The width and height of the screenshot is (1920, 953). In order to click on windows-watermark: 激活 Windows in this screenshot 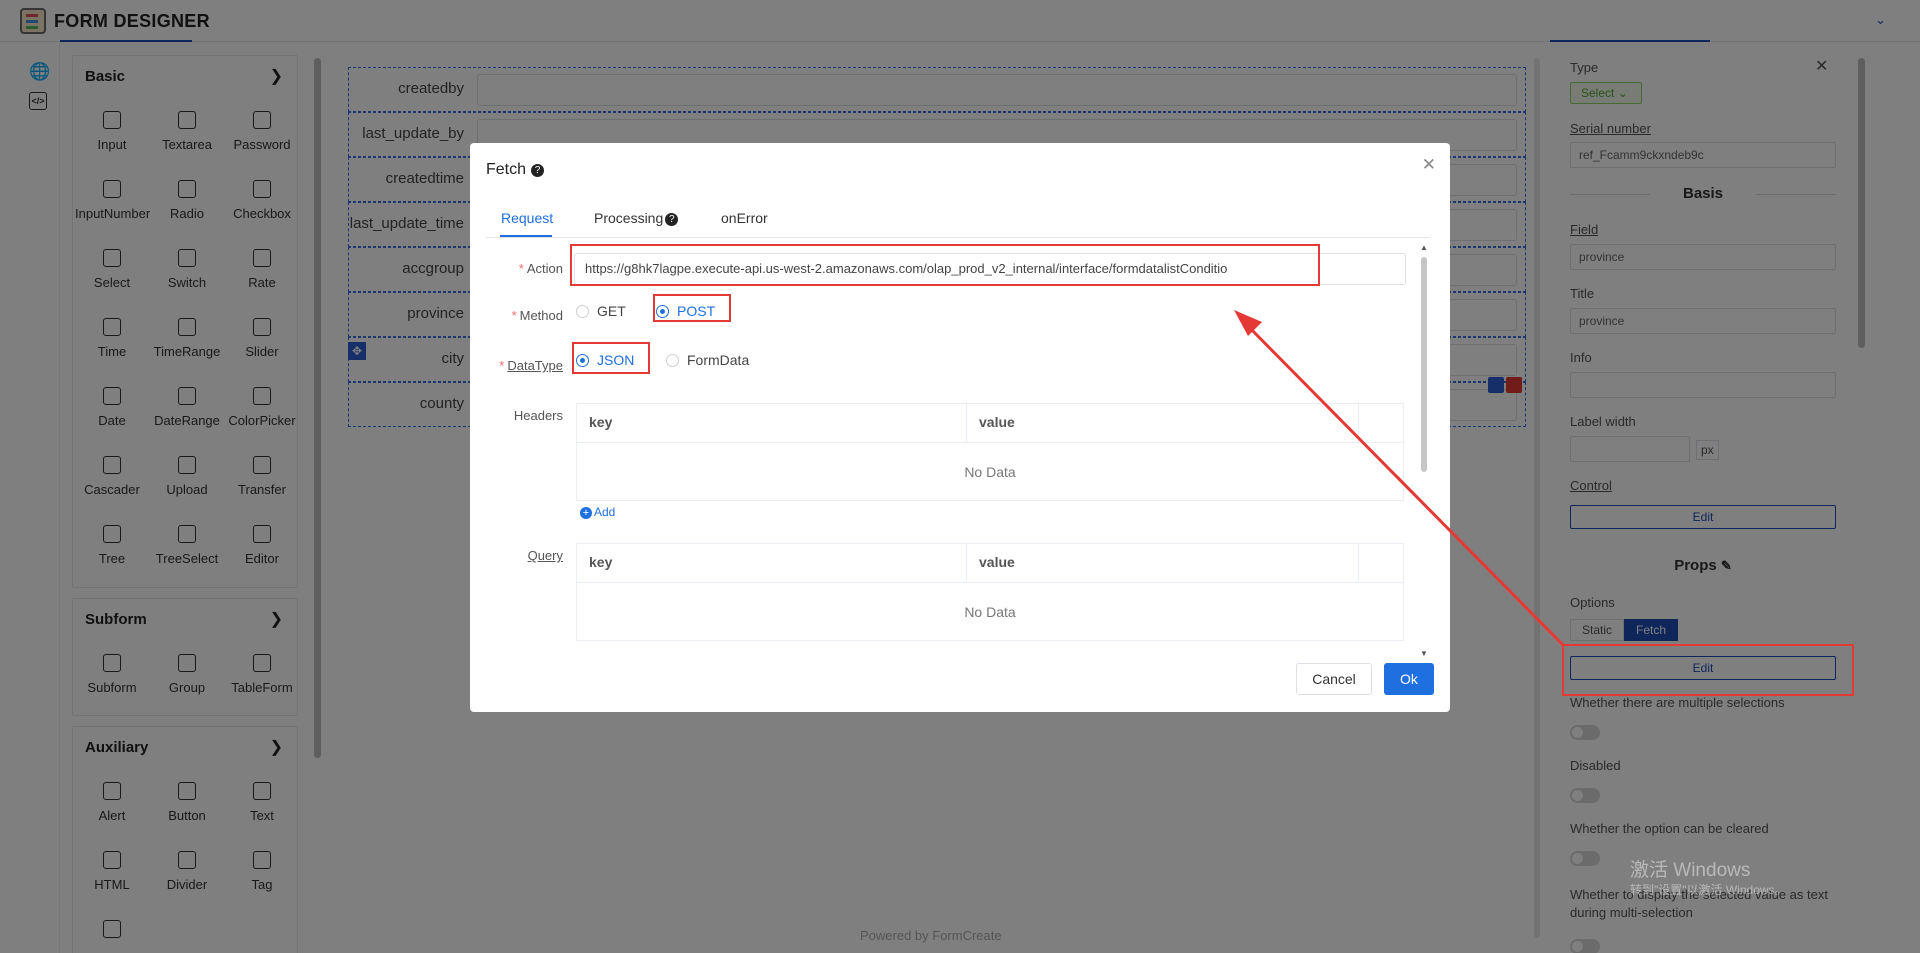, I will do `click(1690, 870)`.